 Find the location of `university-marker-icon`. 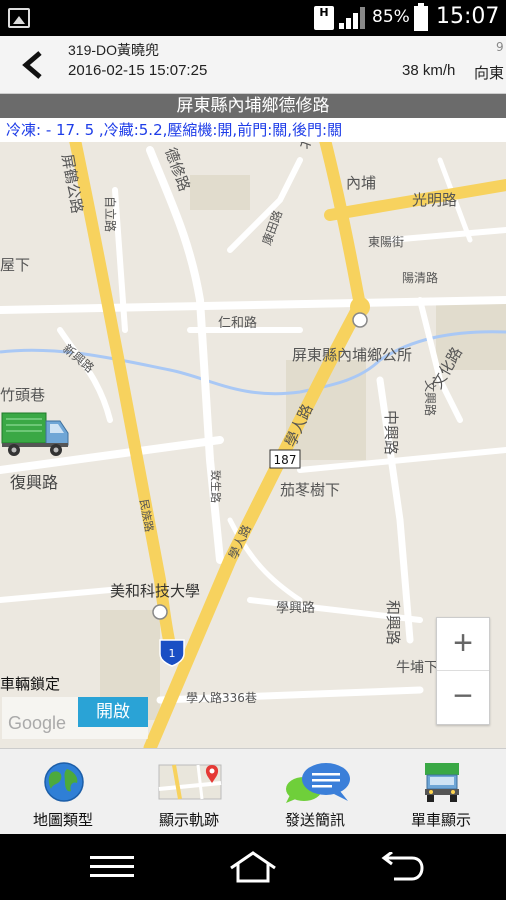

university-marker-icon is located at coordinates (160, 612).